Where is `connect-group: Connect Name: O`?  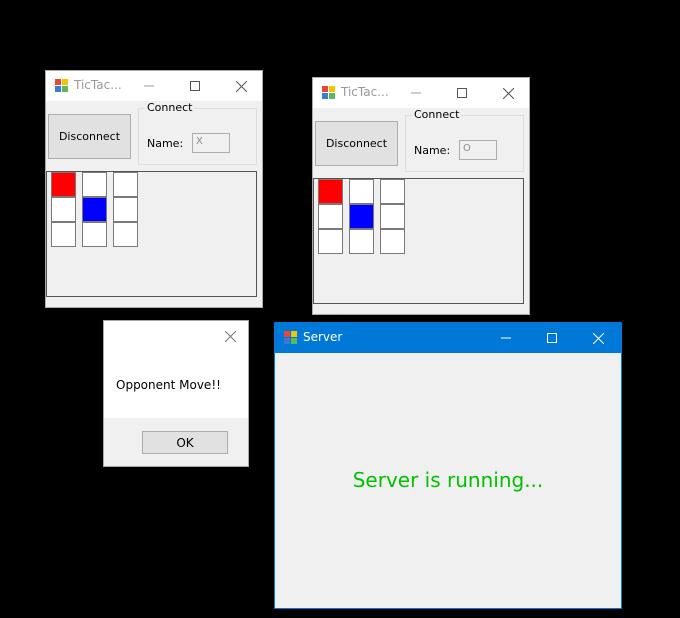
connect-group: Connect Name: O is located at coordinates (464, 140).